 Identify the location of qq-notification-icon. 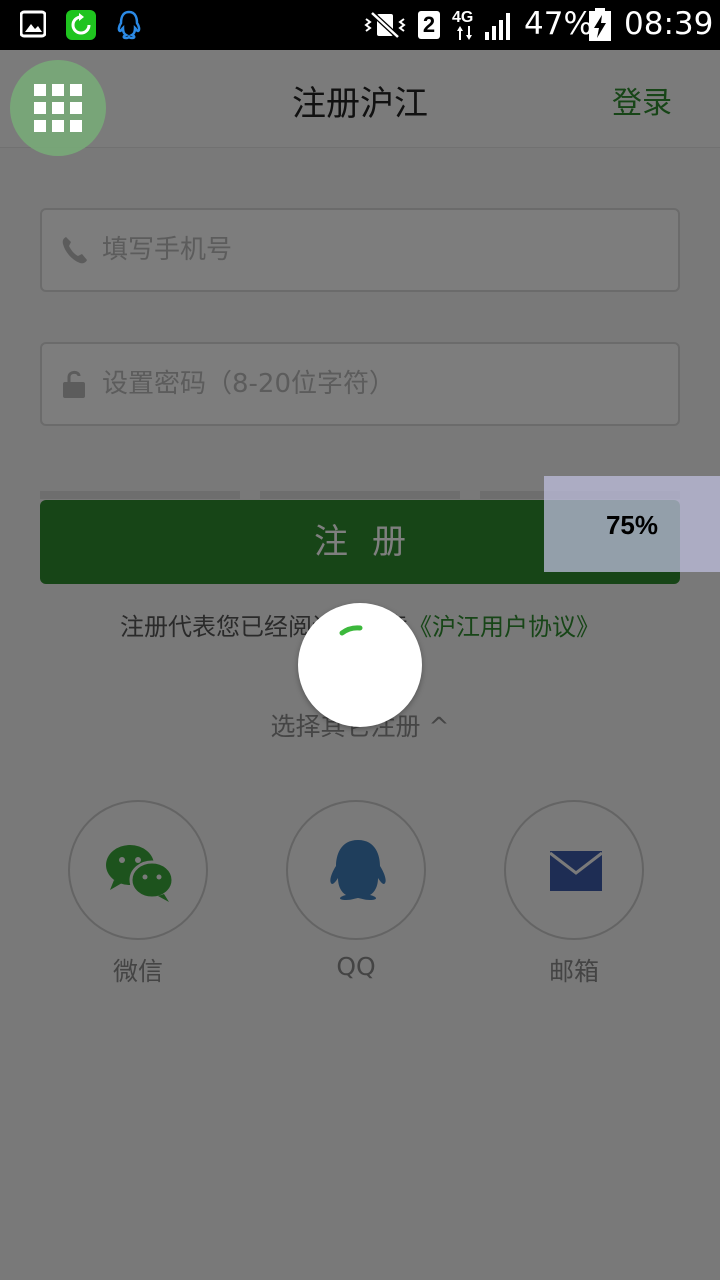
(129, 25).